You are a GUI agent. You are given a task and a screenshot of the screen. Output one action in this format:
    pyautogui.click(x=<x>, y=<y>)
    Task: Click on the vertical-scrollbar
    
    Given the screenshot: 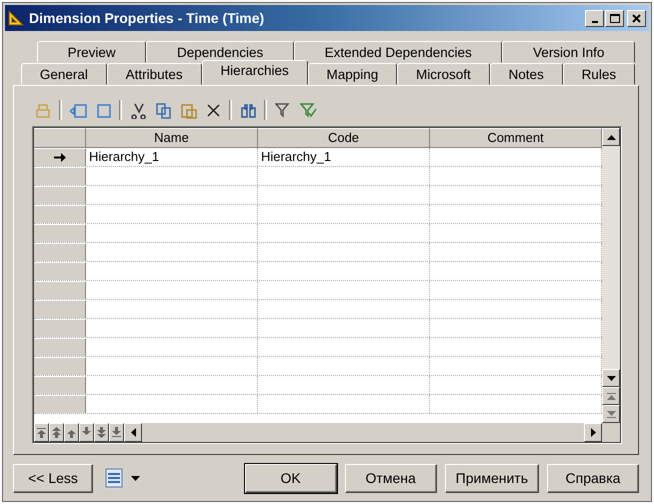 What is the action you would take?
    pyautogui.click(x=611, y=275)
    